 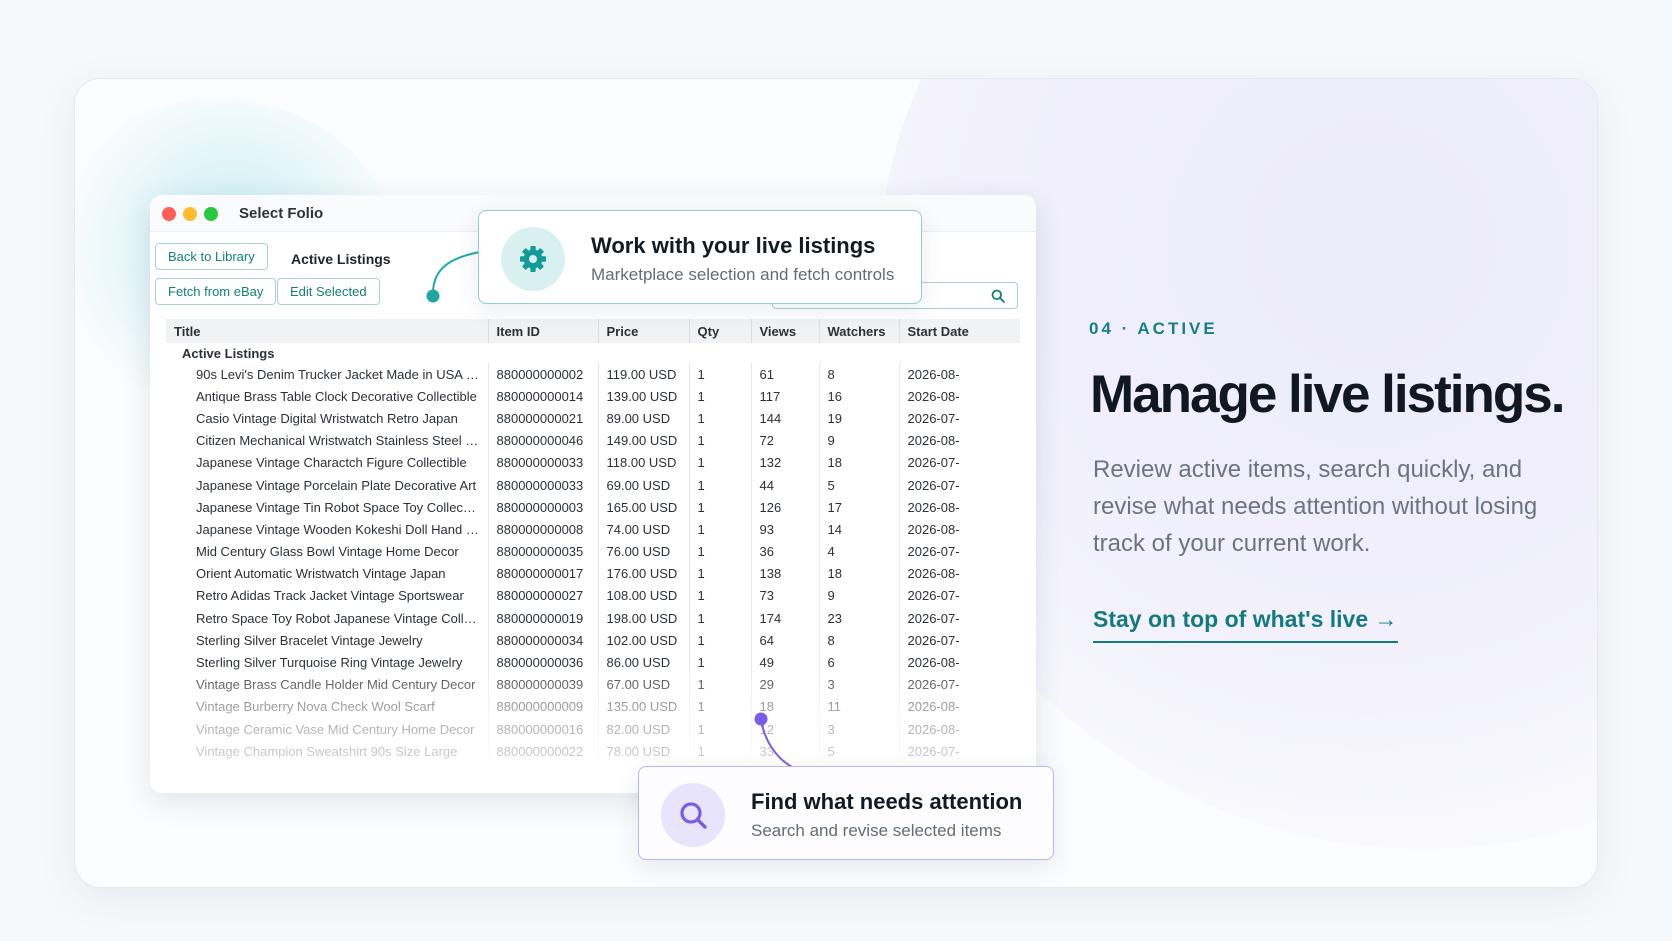 I want to click on gear-icon, so click(x=533, y=259).